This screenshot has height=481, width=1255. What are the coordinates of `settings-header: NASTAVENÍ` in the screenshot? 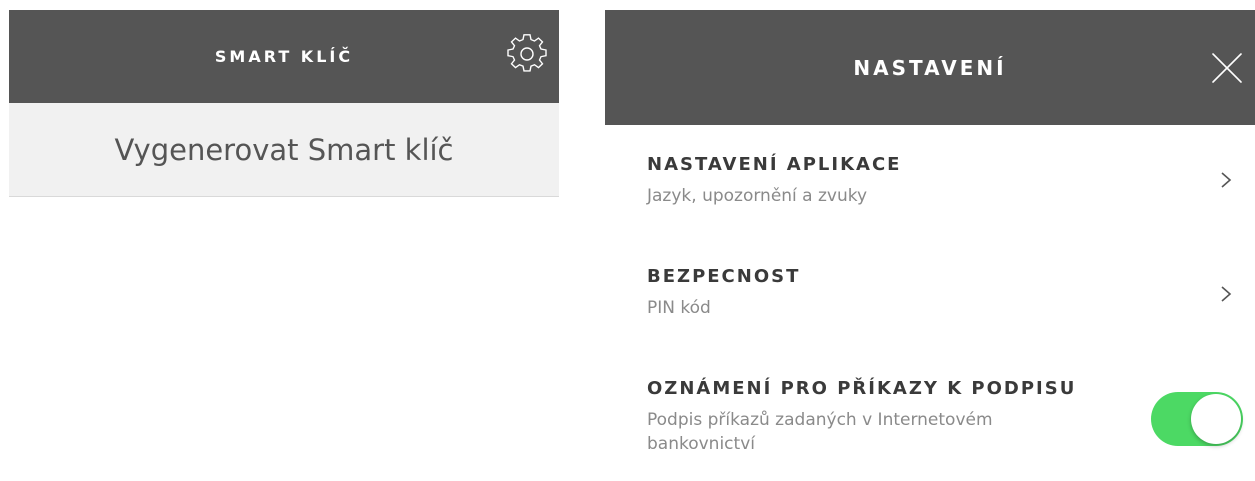 It's located at (930, 67).